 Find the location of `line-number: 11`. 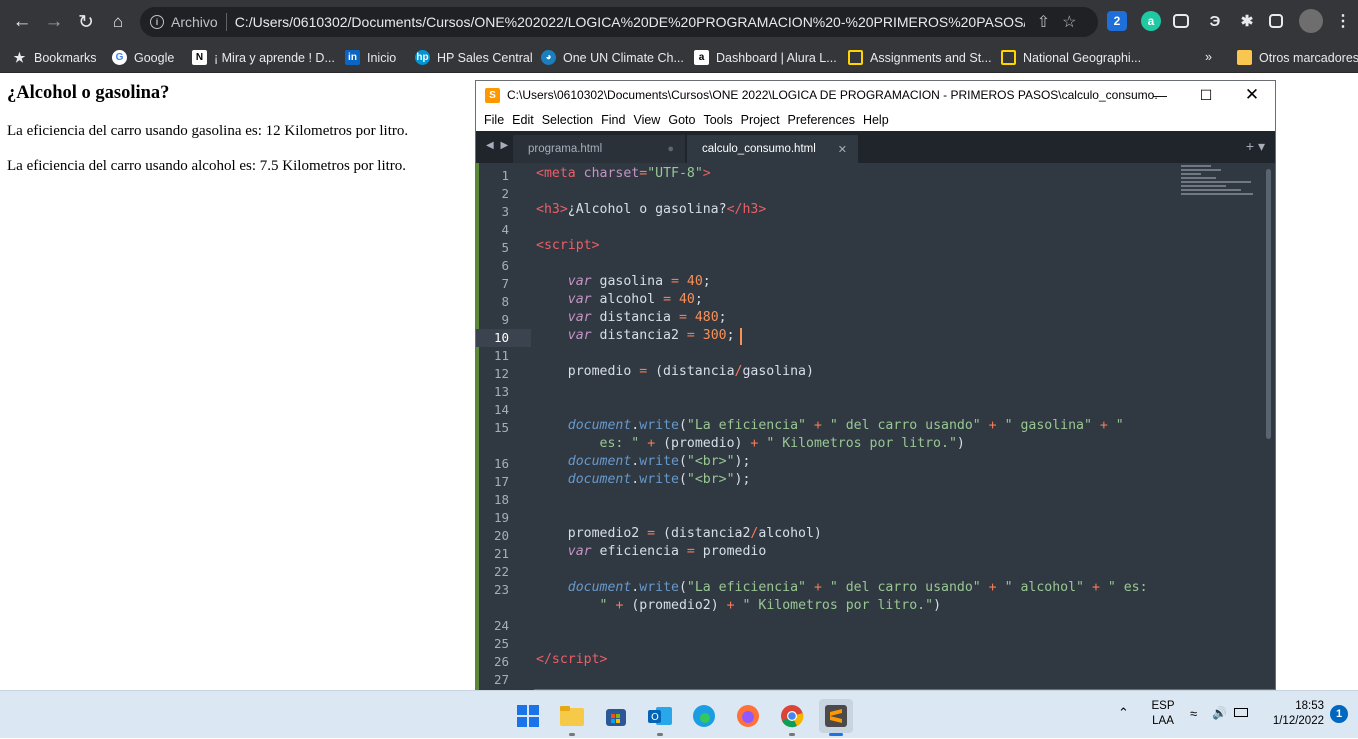

line-number: 11 is located at coordinates (501, 355).